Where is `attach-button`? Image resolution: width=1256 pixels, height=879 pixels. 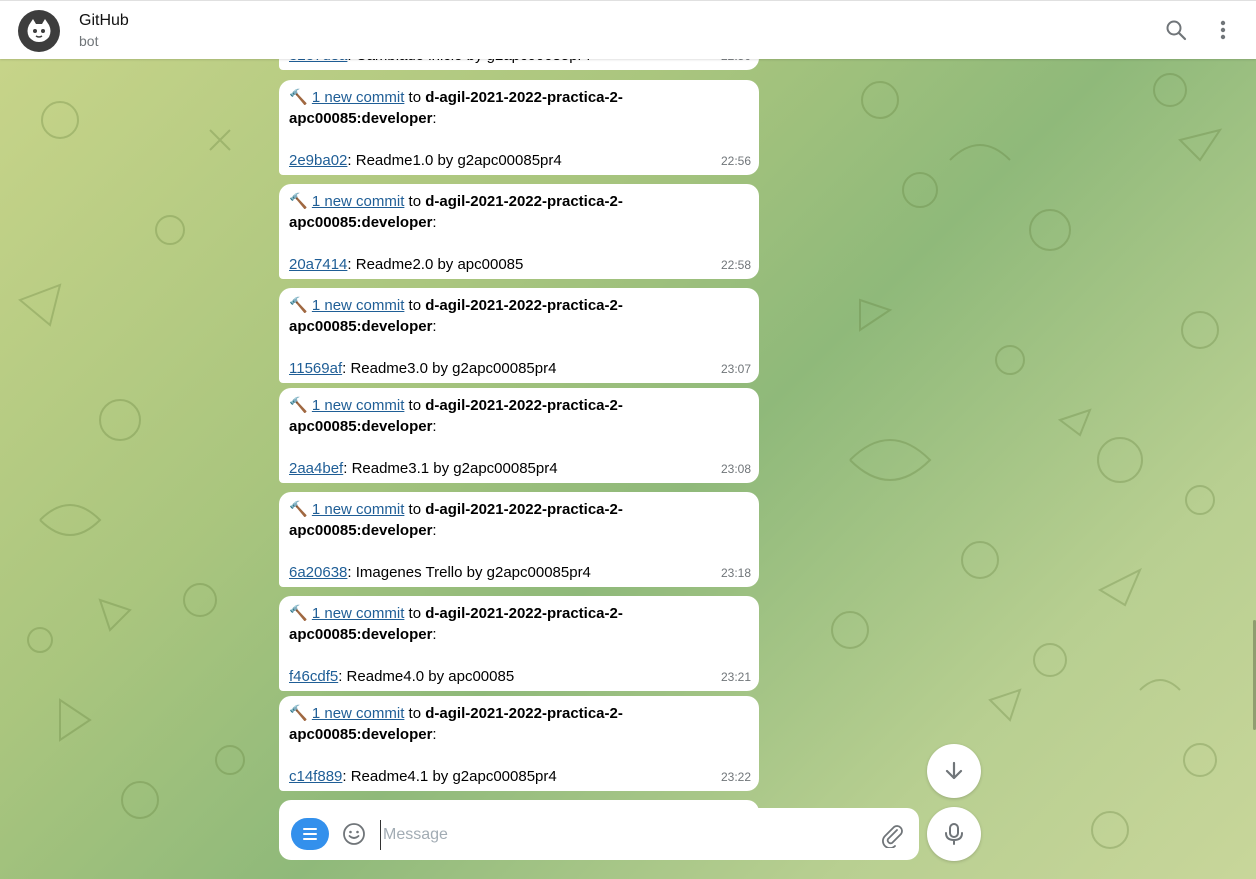 attach-button is located at coordinates (892, 835).